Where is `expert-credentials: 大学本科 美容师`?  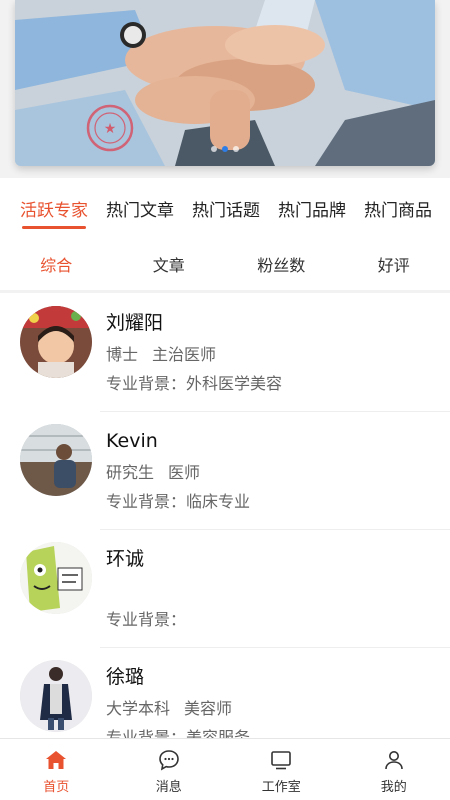
expert-credentials: 大学本科 美容师 is located at coordinates (273, 709).